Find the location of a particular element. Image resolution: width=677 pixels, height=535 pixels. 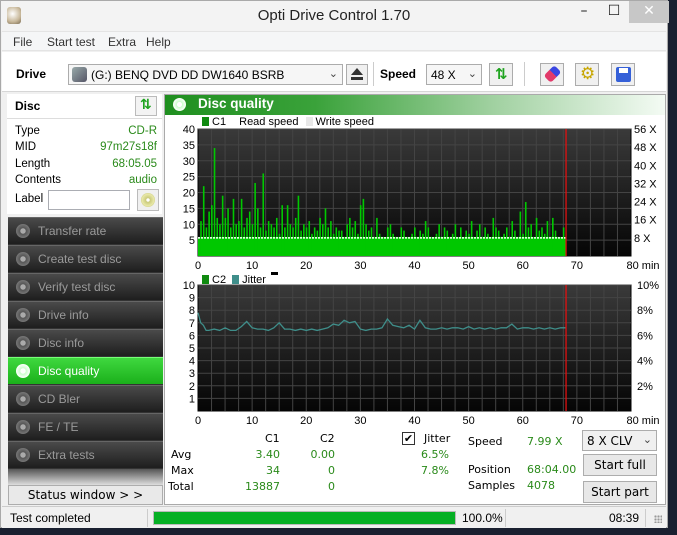

test-speed-select: 8 X CLV ⌄ is located at coordinates (619, 440).